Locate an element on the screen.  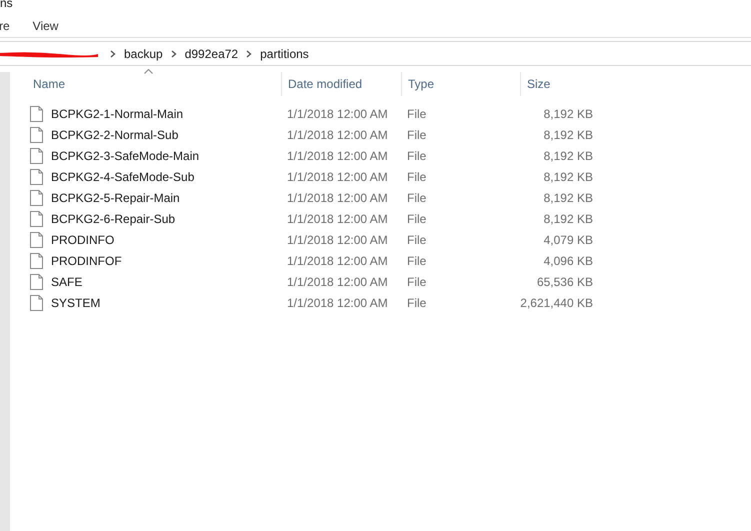
file-row: SAFE 1/1/2018 12:00 AM File 65,536 KB is located at coordinates (313, 281).